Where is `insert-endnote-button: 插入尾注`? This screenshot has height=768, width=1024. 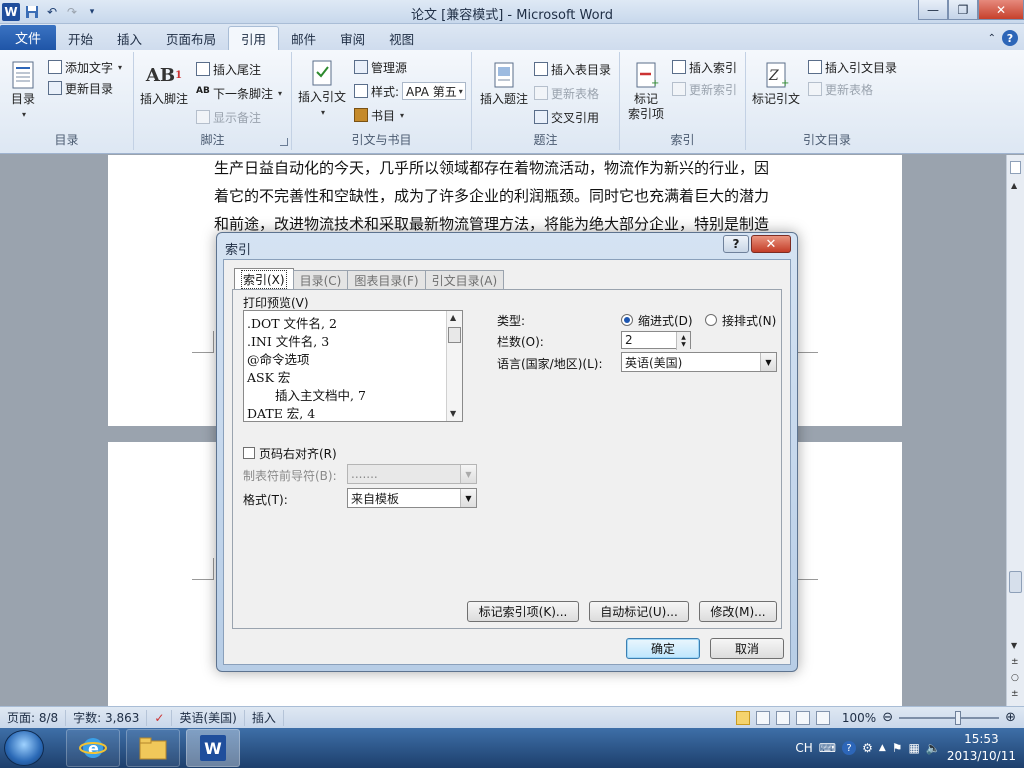 insert-endnote-button: 插入尾注 is located at coordinates (228, 69).